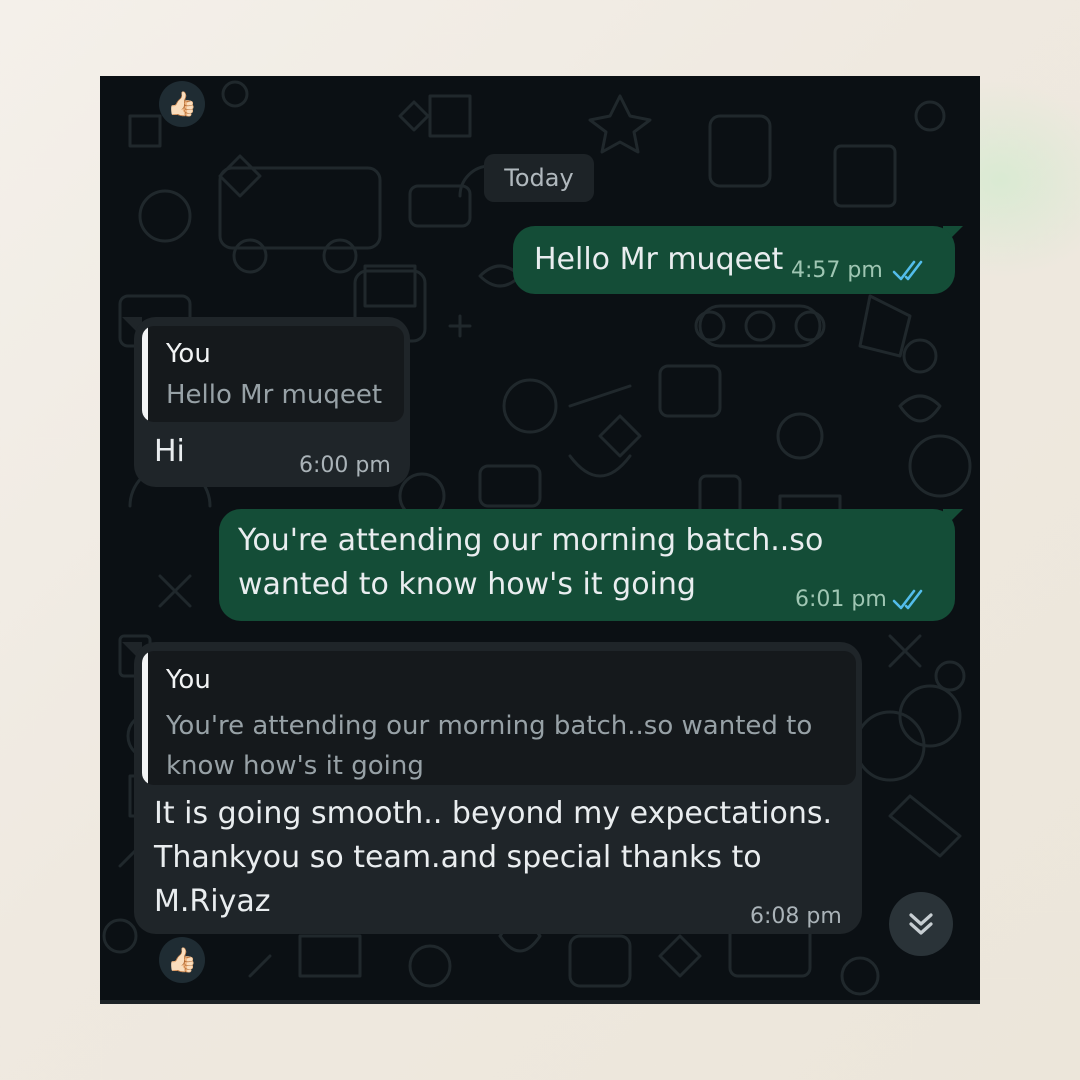 Image resolution: width=1080 pixels, height=1080 pixels. I want to click on quote-text: Hello Mr muqeet, so click(274, 395).